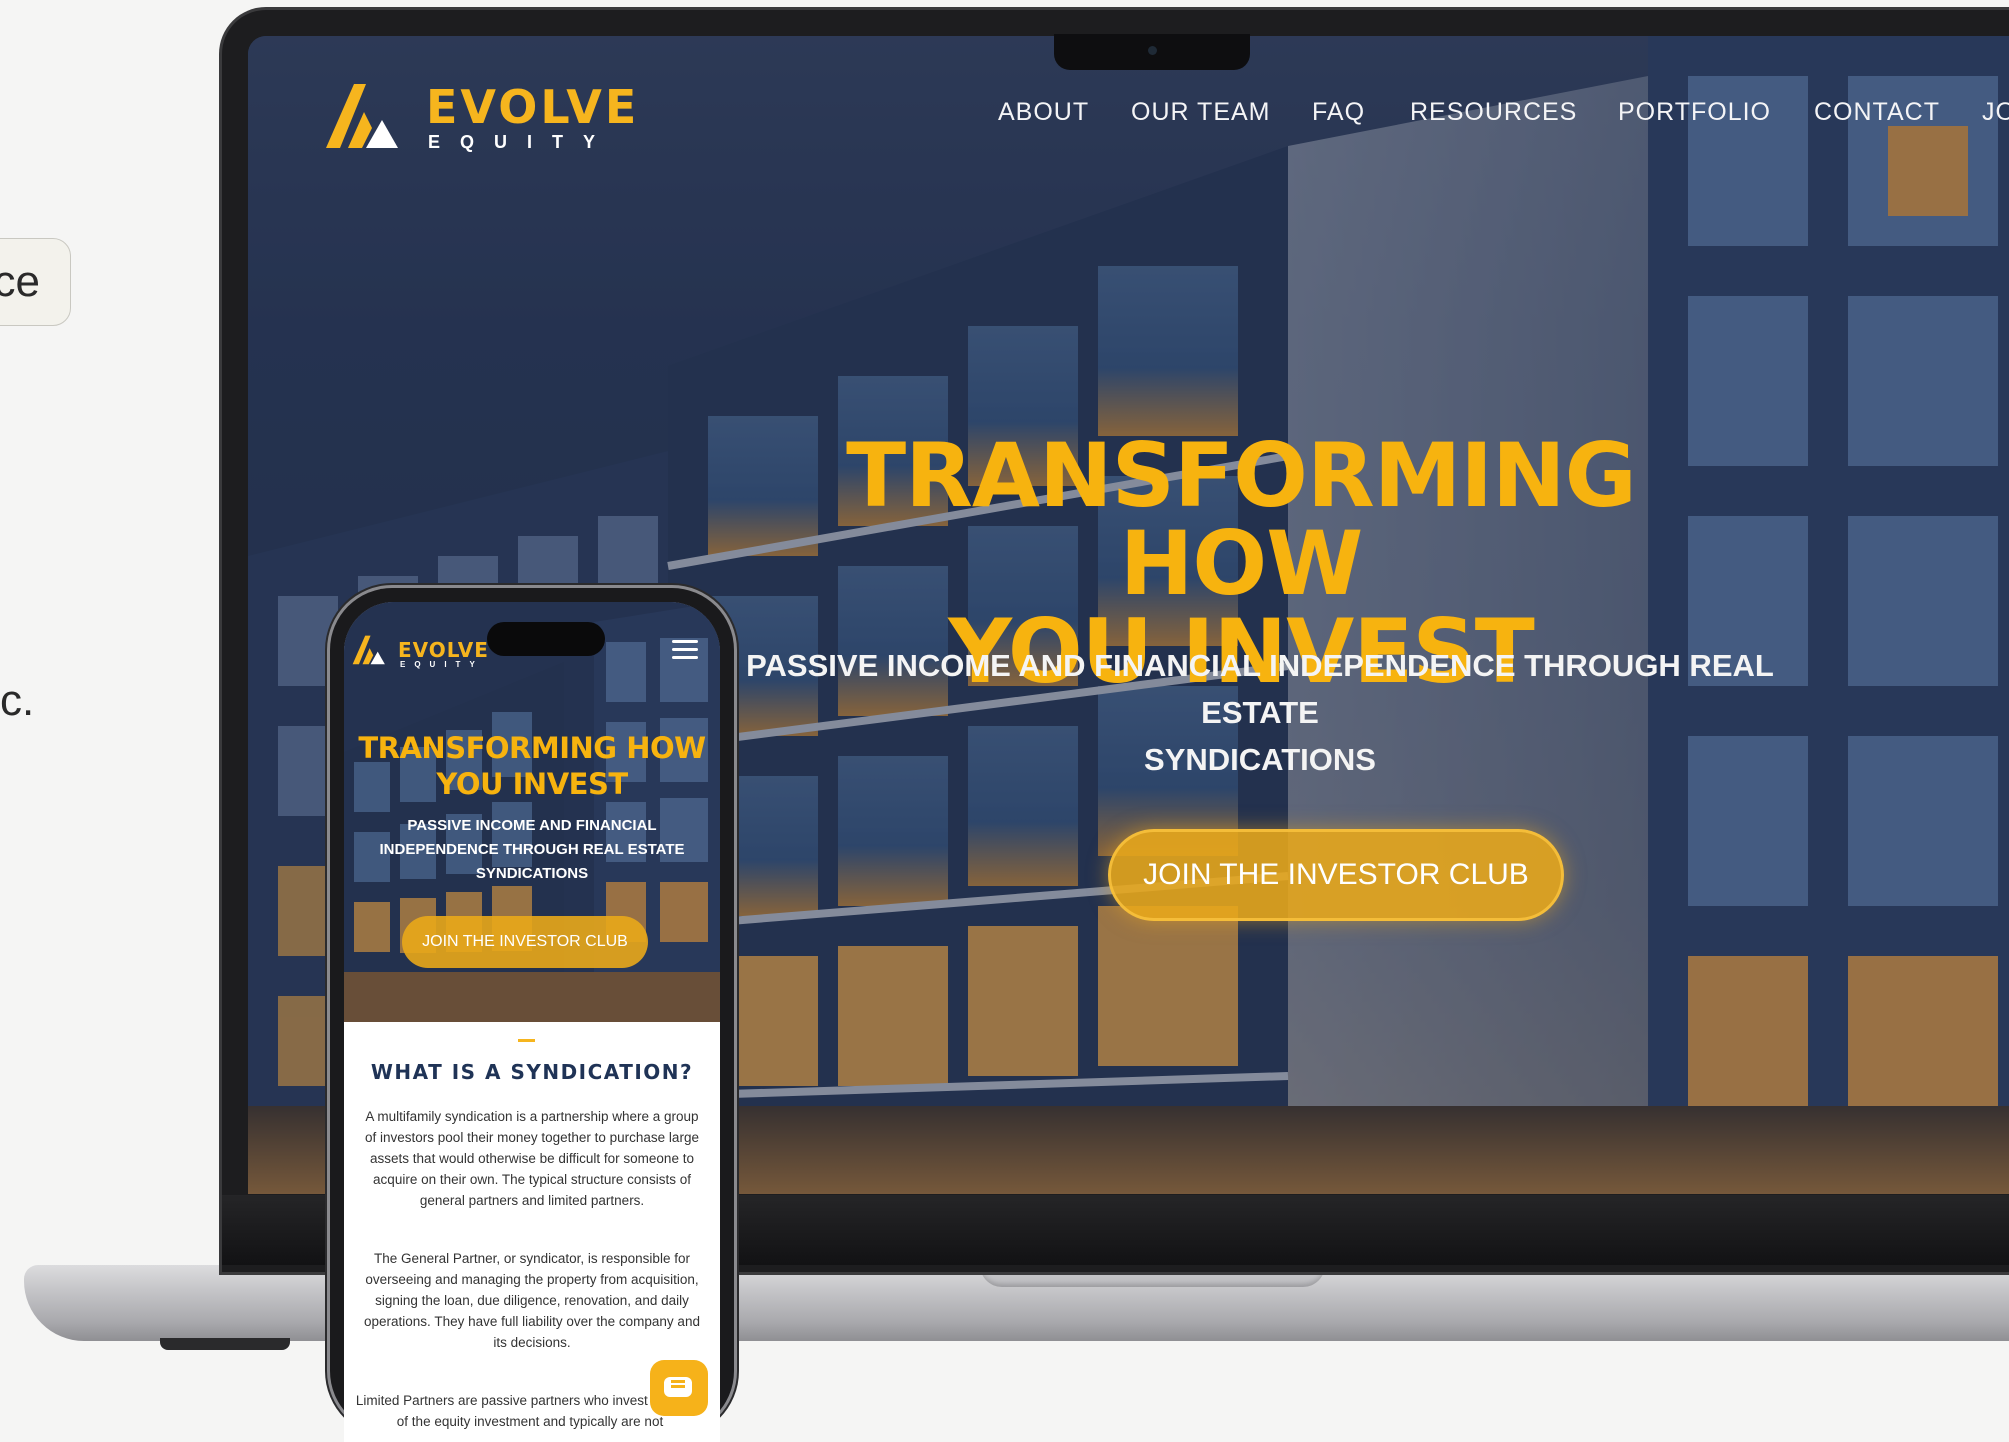 Image resolution: width=2009 pixels, height=1442 pixels. What do you see at coordinates (1694, 112) in the screenshot?
I see `nav-portfolio: PORTFOLIO` at bounding box center [1694, 112].